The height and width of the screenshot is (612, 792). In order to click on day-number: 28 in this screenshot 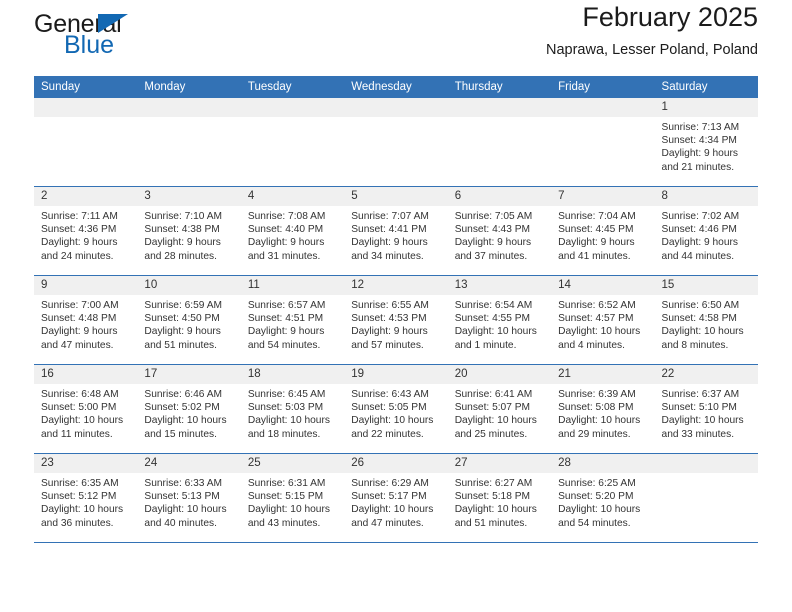, I will do `click(603, 463)`.